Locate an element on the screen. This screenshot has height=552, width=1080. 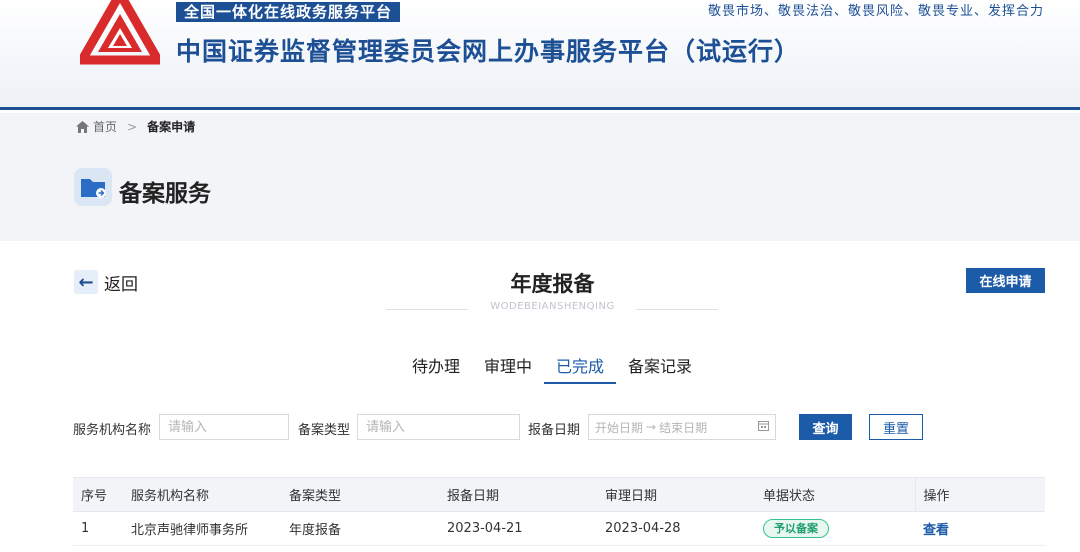
filing-type-input is located at coordinates (438, 427).